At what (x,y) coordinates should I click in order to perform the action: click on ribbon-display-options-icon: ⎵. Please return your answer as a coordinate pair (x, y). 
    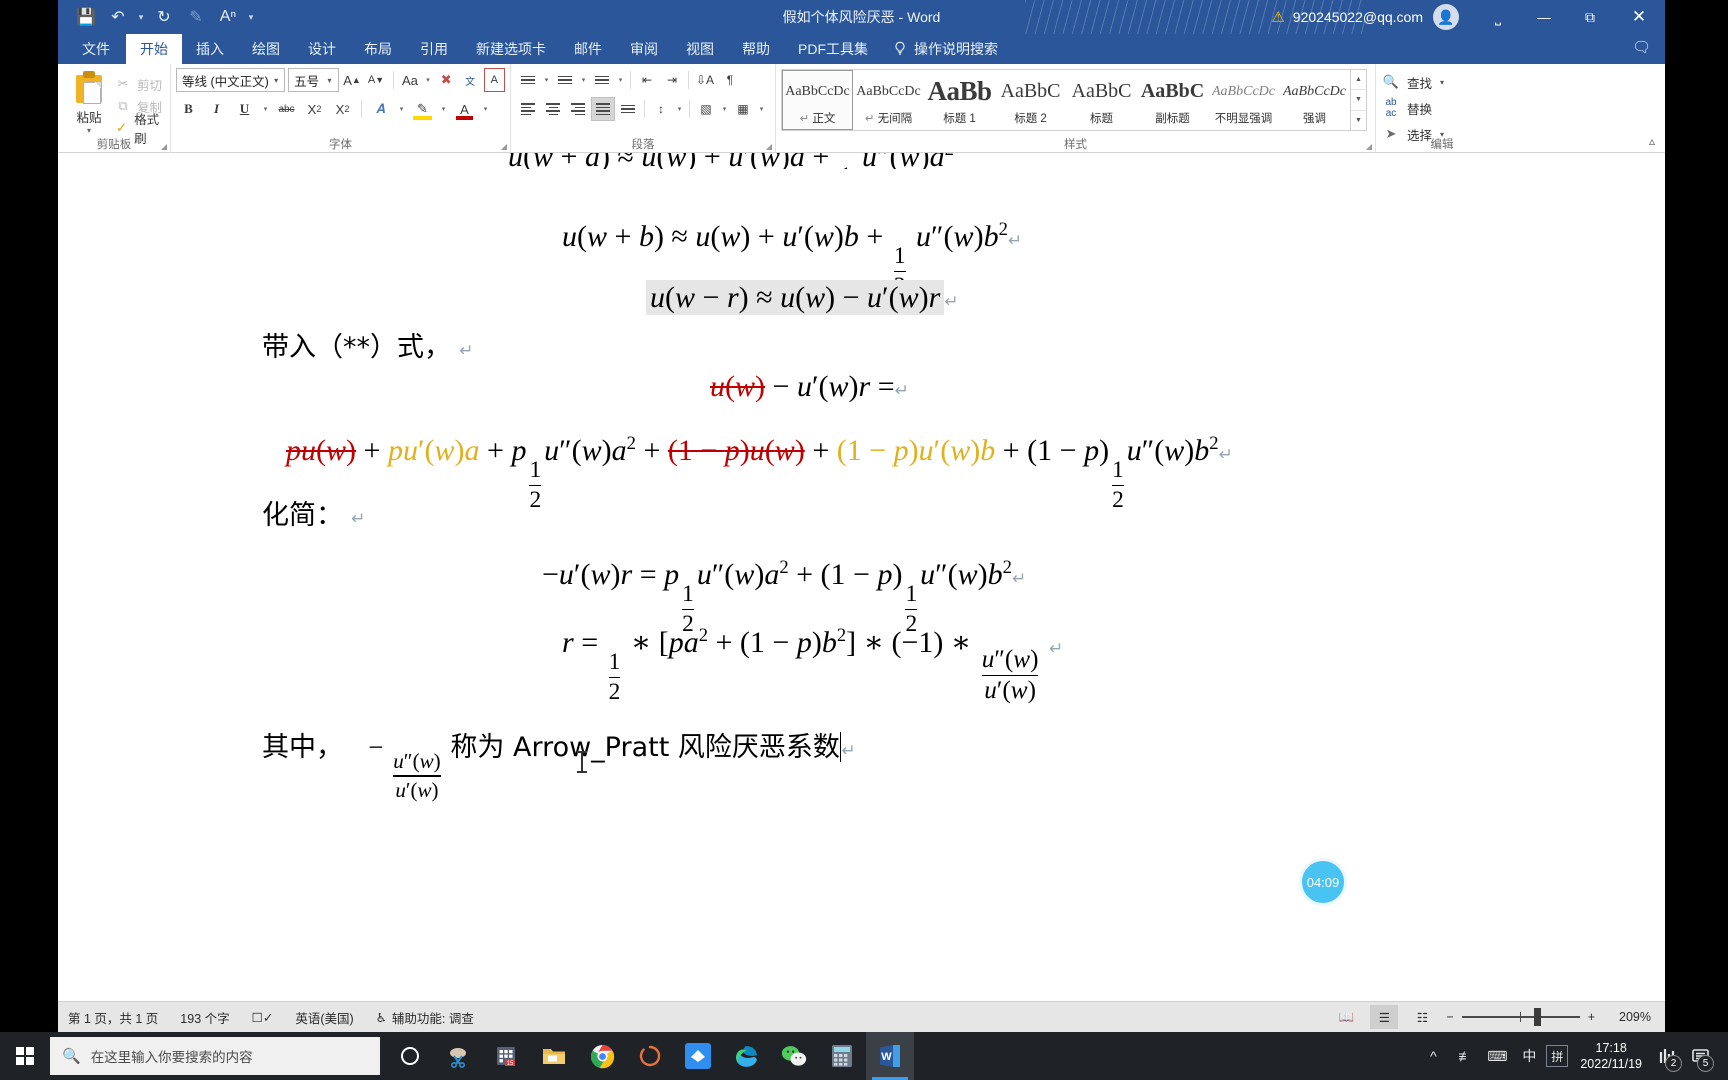
    Looking at the image, I should click on (1498, 17).